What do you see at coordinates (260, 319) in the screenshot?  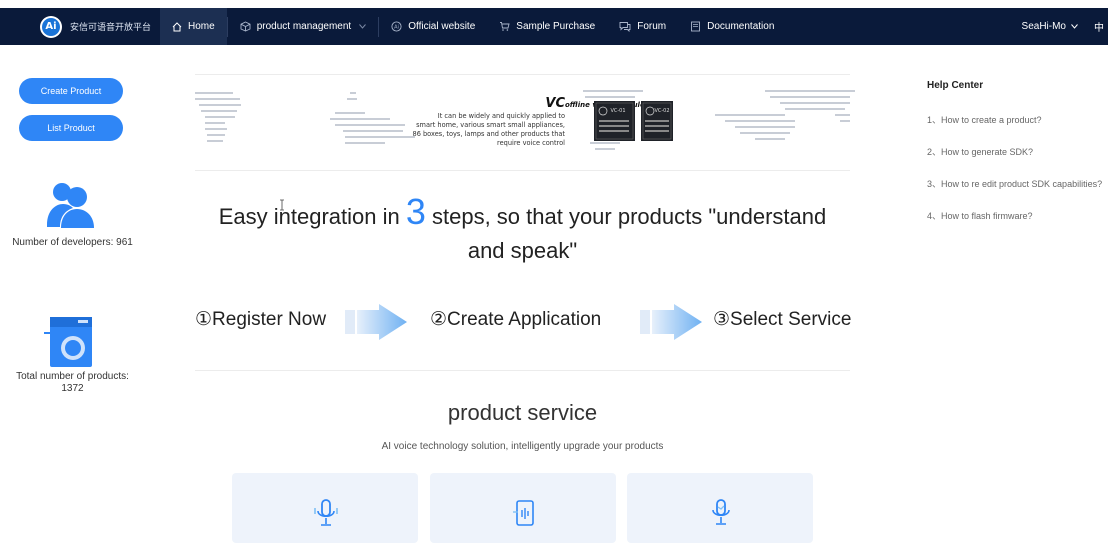 I see `step-register: ①Register Now` at bounding box center [260, 319].